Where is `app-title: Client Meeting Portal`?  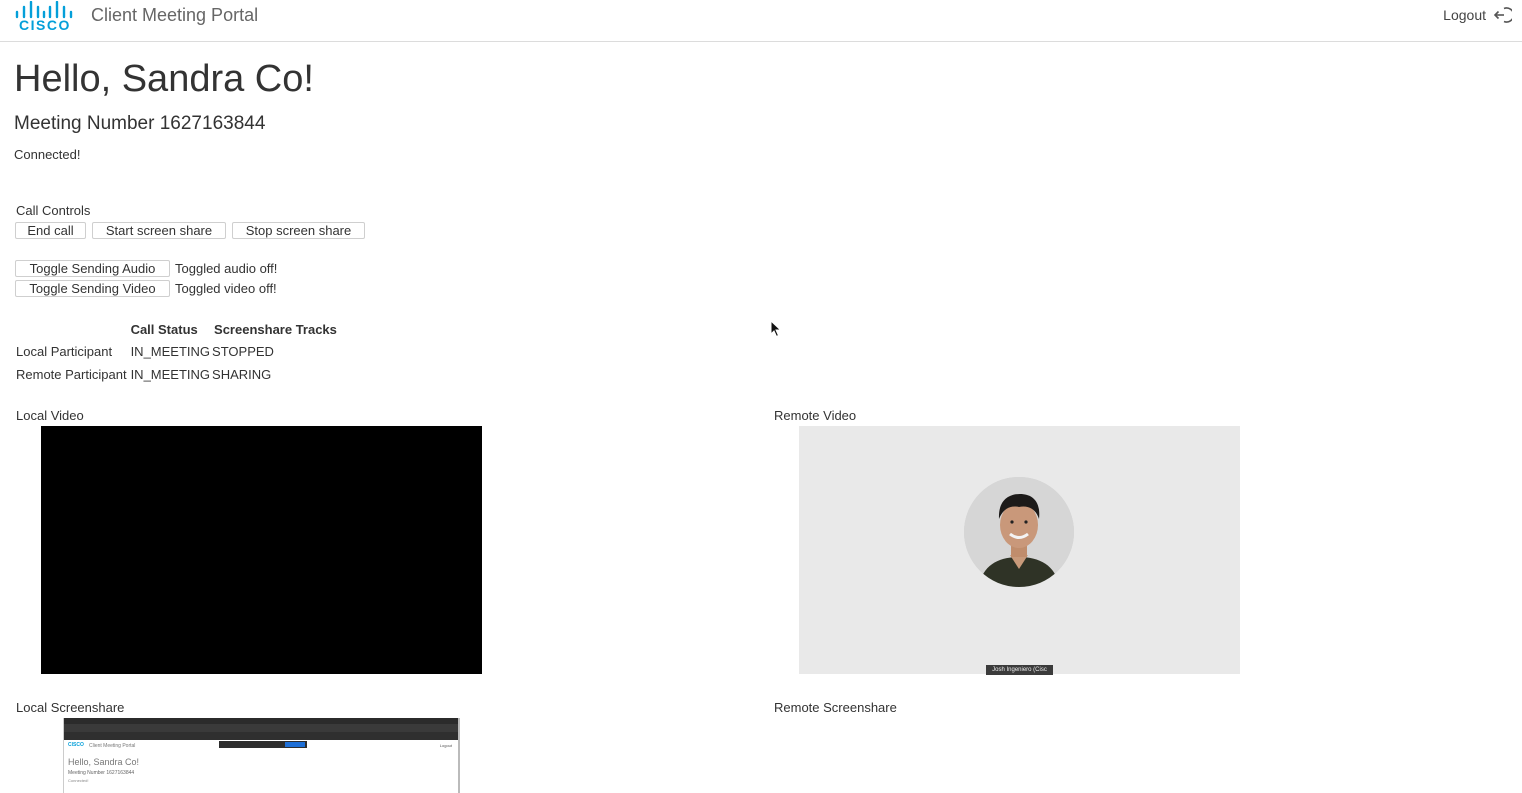
app-title: Client Meeting Portal is located at coordinates (175, 15).